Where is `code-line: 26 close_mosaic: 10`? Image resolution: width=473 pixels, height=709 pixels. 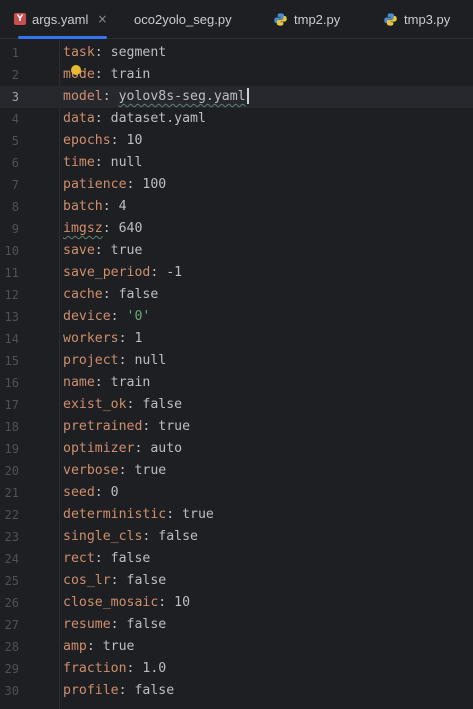 code-line: 26 close_mosaic: 10 is located at coordinates (236, 603).